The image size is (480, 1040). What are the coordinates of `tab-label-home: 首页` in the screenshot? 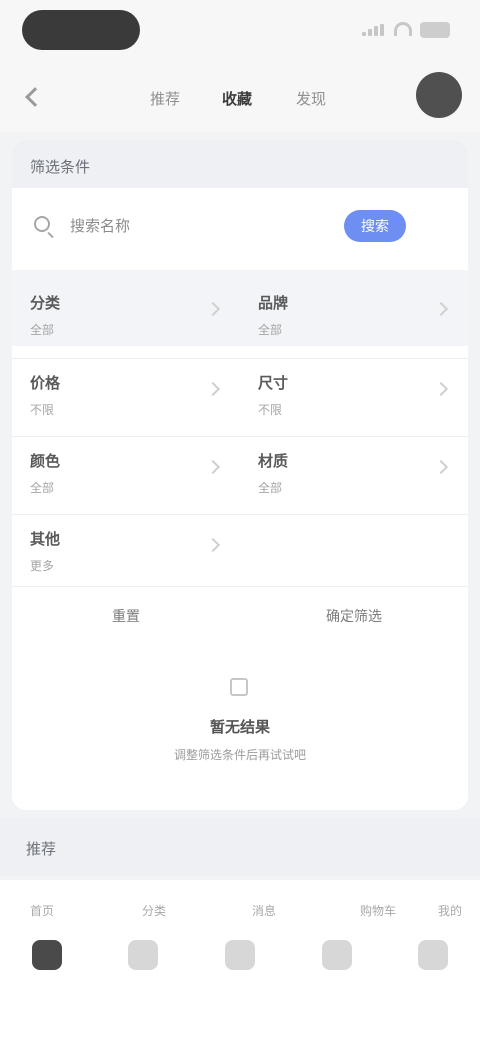 It's located at (42, 910).